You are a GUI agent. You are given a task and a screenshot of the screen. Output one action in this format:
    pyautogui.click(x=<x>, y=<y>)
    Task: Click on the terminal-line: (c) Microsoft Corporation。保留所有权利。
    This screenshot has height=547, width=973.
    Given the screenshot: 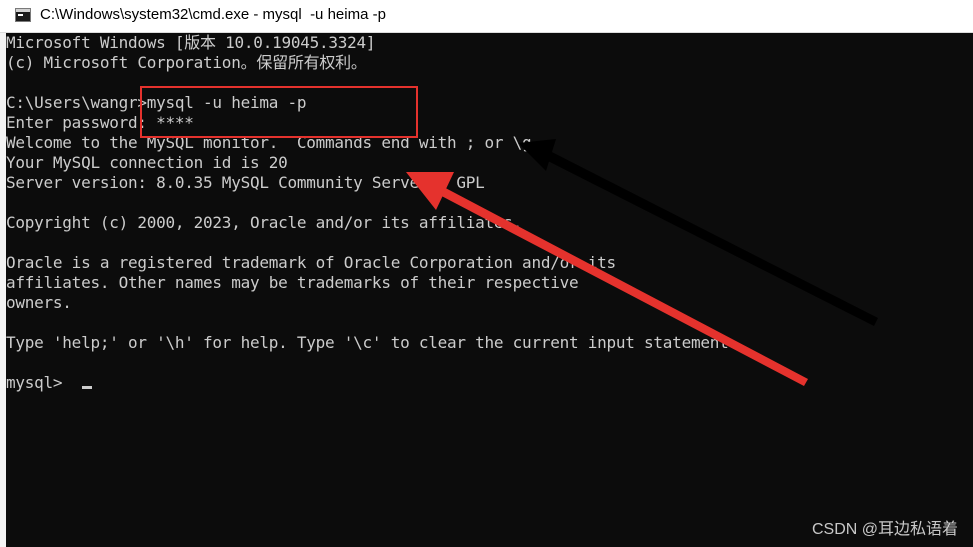 What is the action you would take?
    pyautogui.click(x=186, y=62)
    